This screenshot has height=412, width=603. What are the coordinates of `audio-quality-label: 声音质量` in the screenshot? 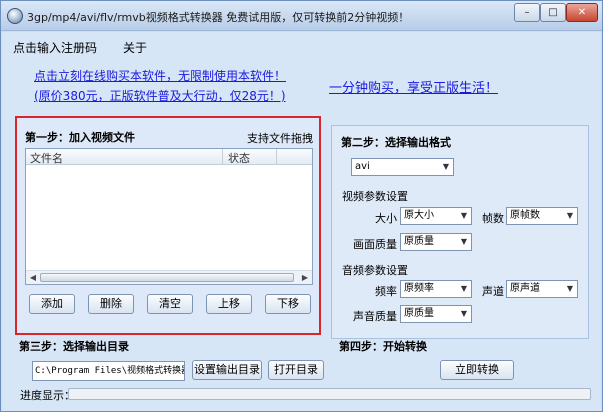 It's located at (375, 316).